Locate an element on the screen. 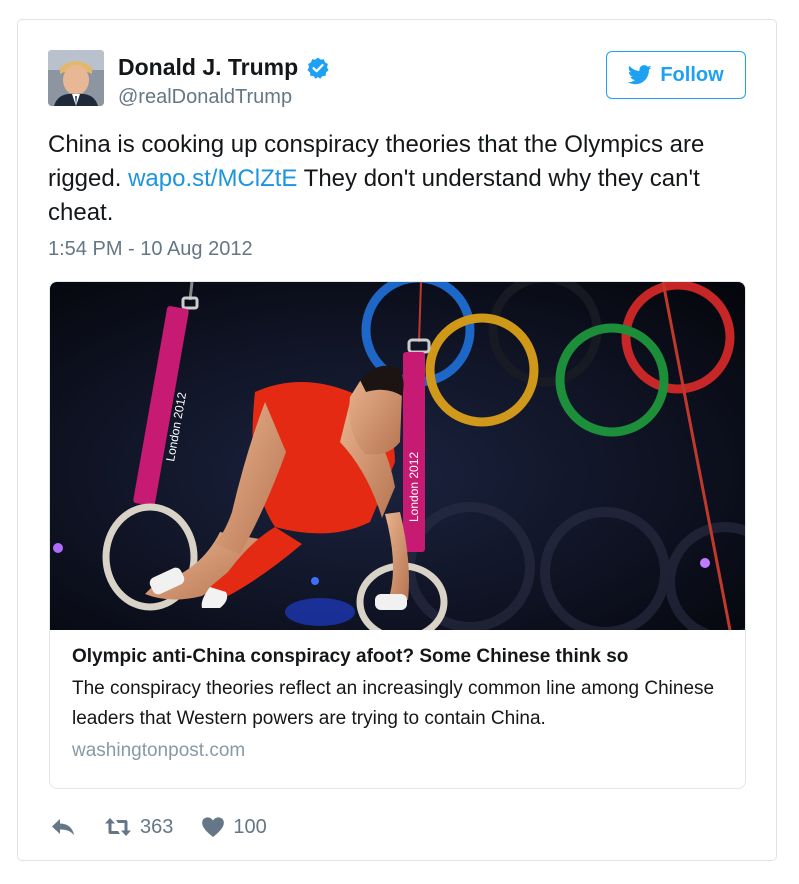  reply-button is located at coordinates (63, 827).